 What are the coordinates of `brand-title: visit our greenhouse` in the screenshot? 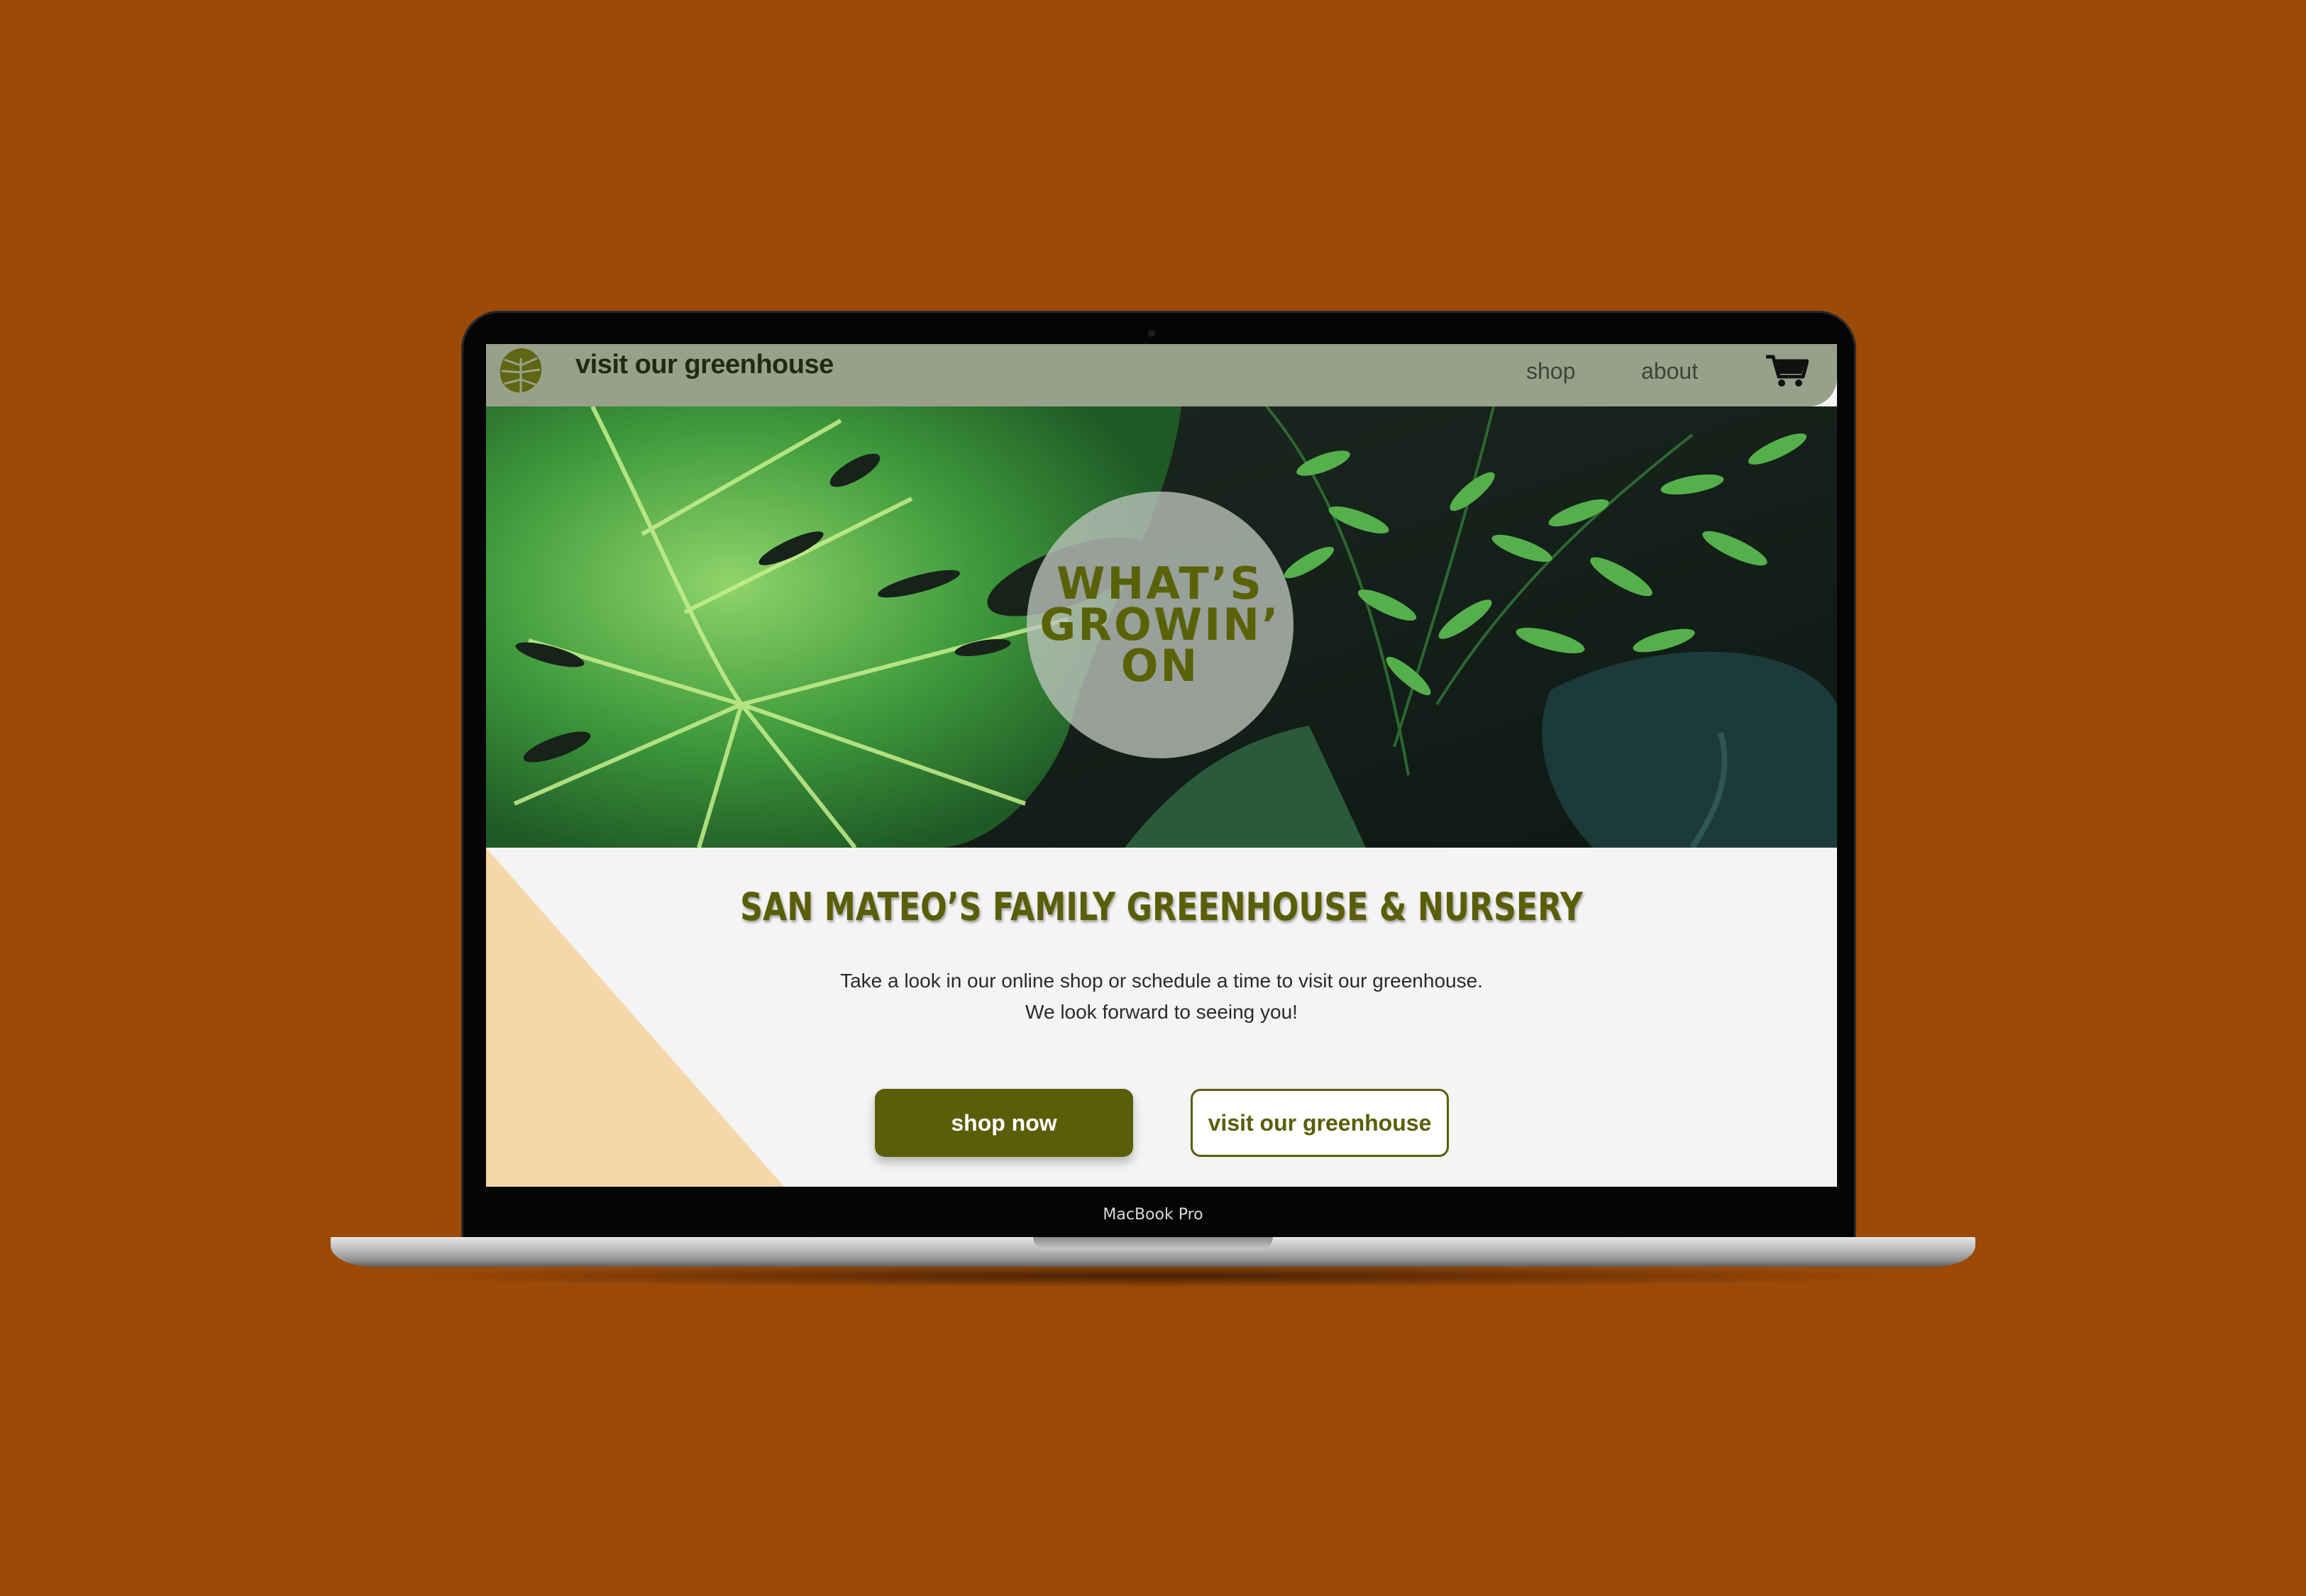 It's located at (704, 365).